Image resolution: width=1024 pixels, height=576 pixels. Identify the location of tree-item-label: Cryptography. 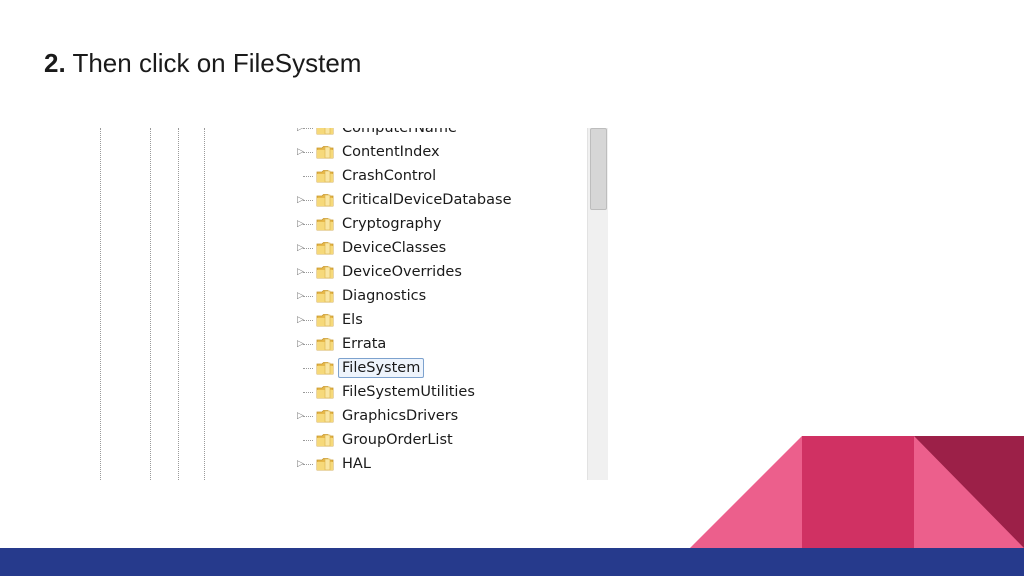
(392, 224).